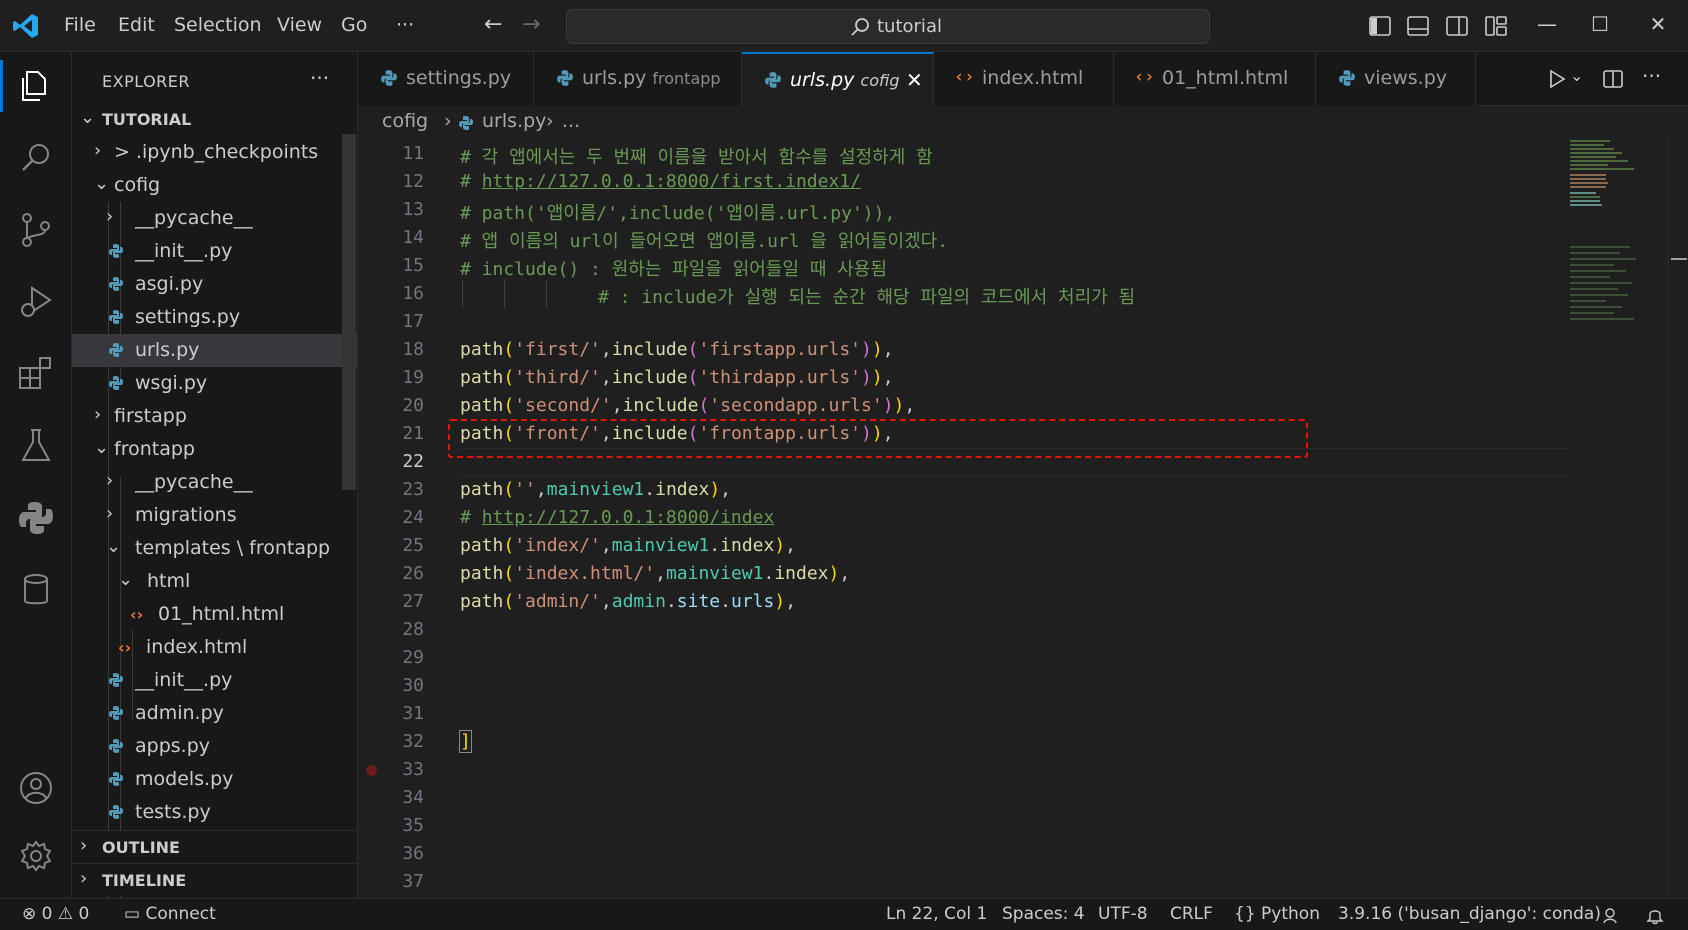  What do you see at coordinates (184, 779) in the screenshot?
I see `tree-item-label: models.py` at bounding box center [184, 779].